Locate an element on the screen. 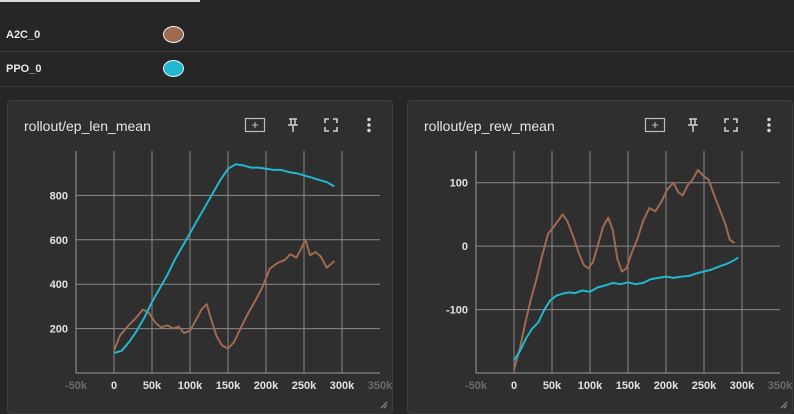 The height and width of the screenshot is (414, 794). y-tick-label: -100 is located at coordinates (457, 311).